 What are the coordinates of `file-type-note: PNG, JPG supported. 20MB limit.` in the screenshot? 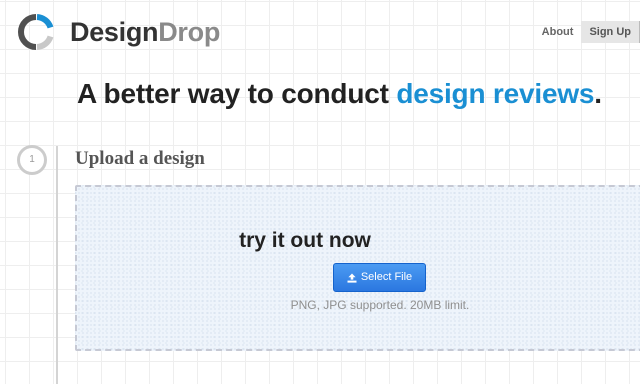 It's located at (380, 305).